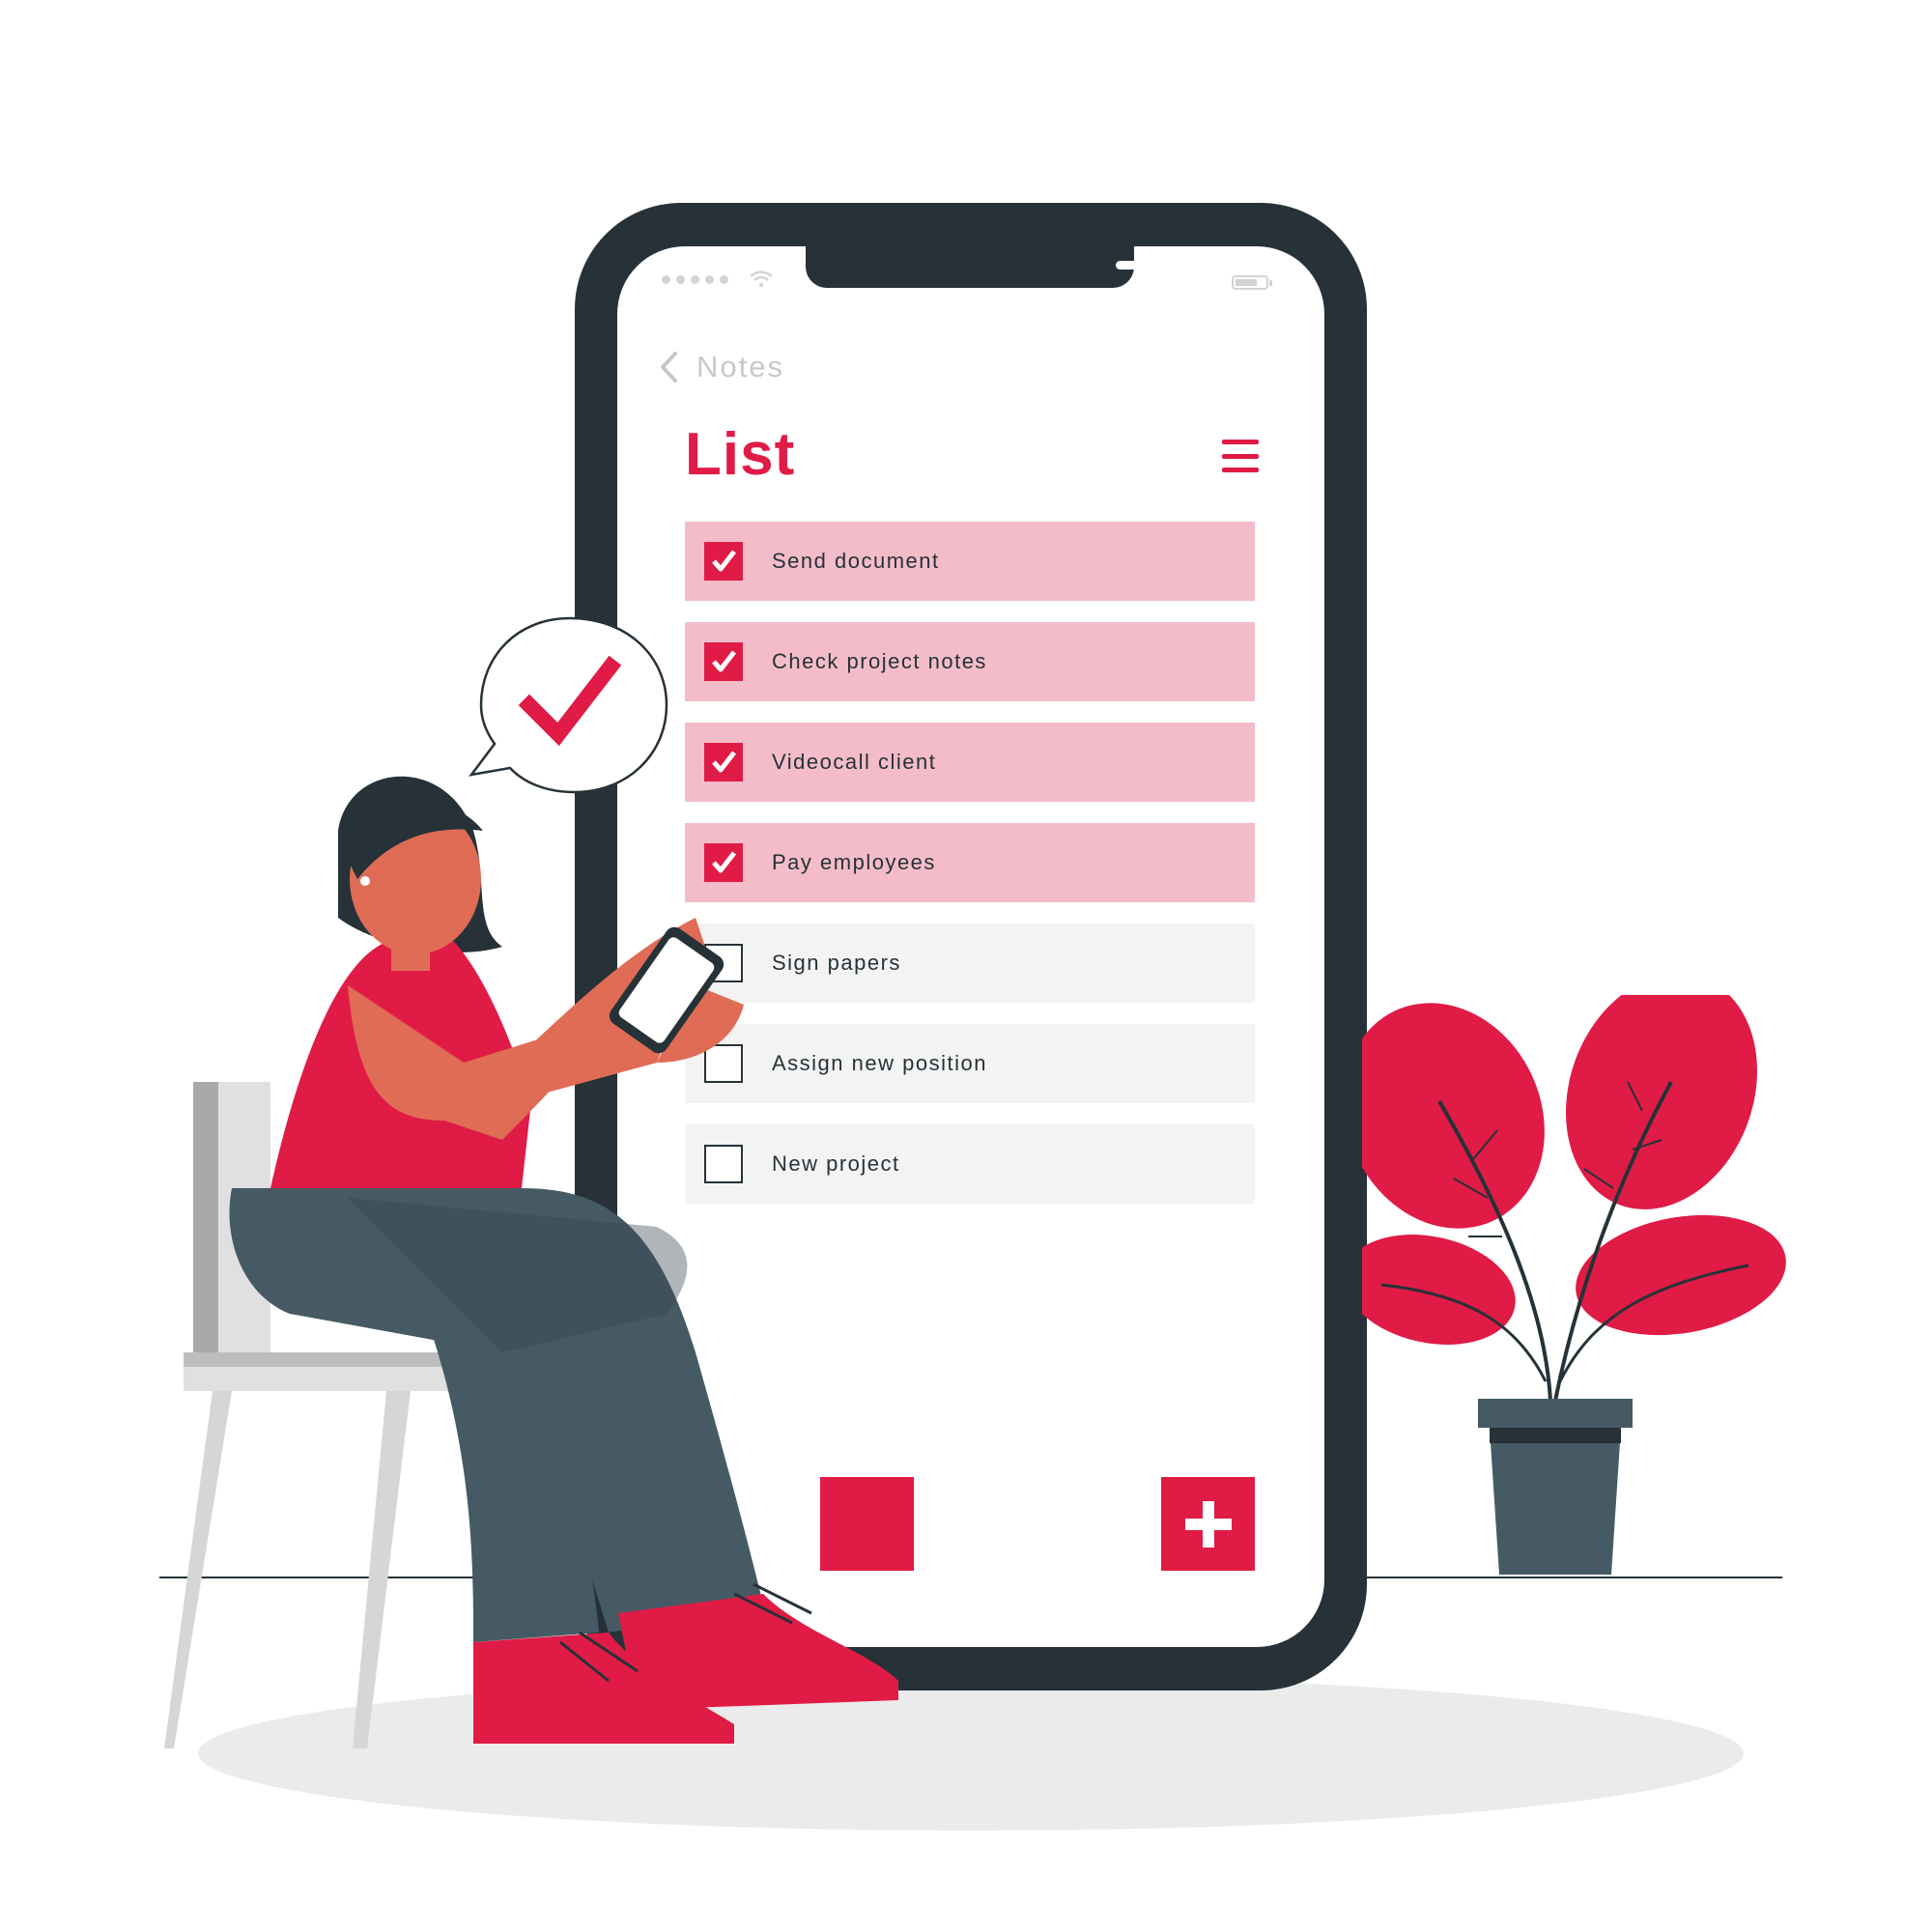 The image size is (1932, 1932). Describe the element at coordinates (856, 561) in the screenshot. I see `list-item-label: Send document` at that location.